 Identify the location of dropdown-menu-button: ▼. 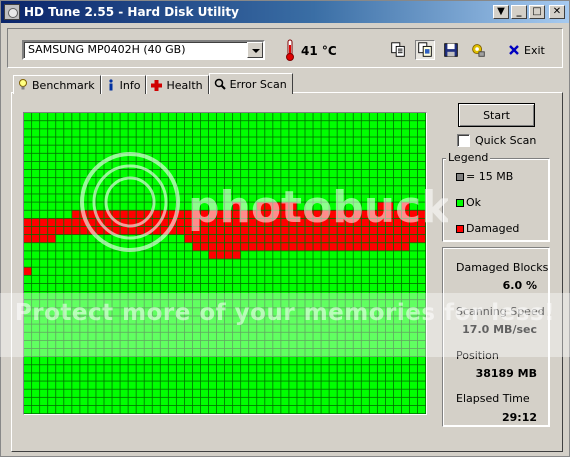
(501, 12).